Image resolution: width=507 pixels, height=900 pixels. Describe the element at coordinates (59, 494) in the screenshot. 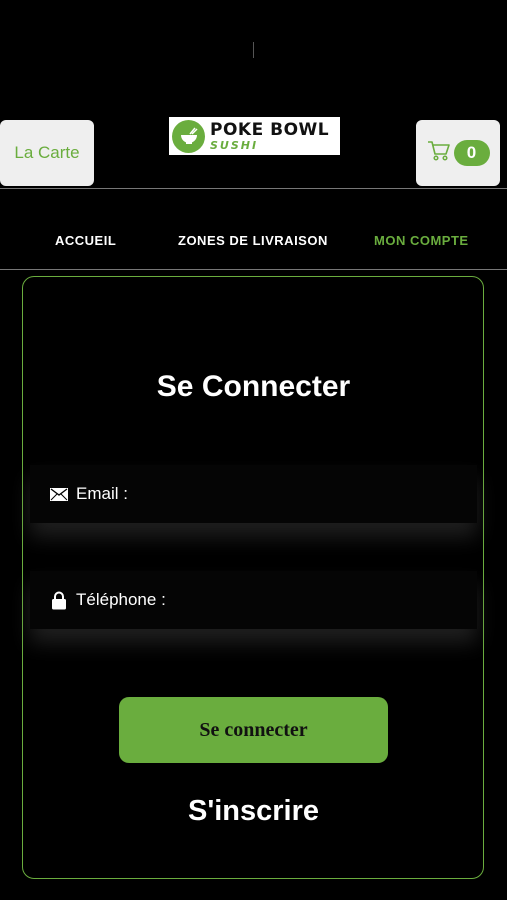

I see `envelope-icon` at that location.